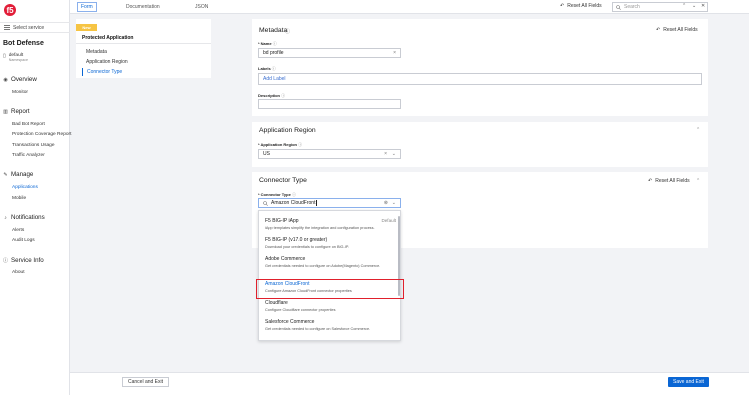 Image resolution: width=749 pixels, height=395 pixels. I want to click on sidebar-item-applications: Applications, so click(25, 187).